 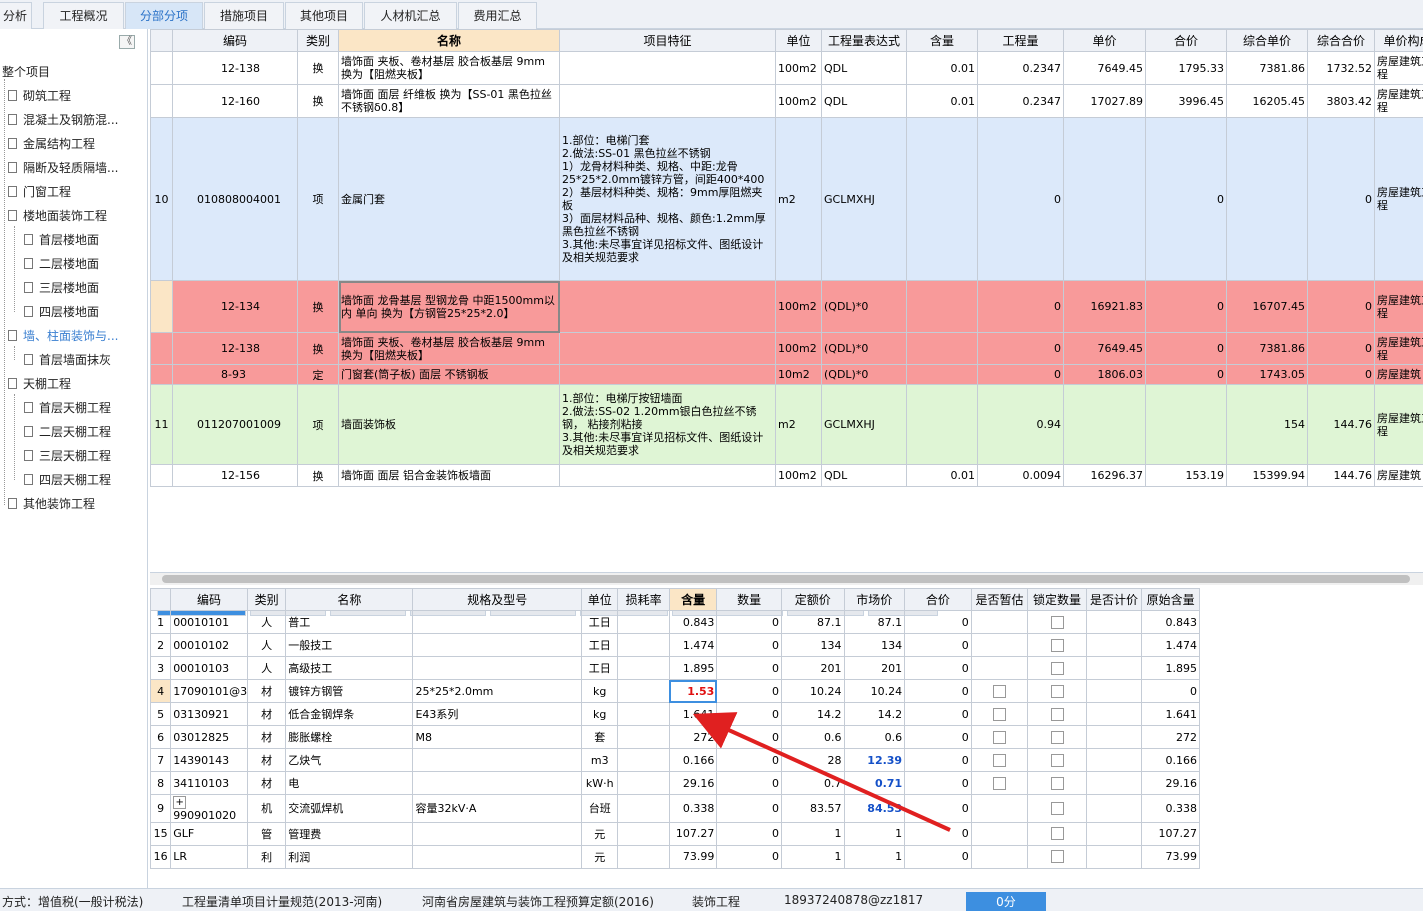 What do you see at coordinates (67, 456) in the screenshot?
I see `tree-item: 三层天棚工程` at bounding box center [67, 456].